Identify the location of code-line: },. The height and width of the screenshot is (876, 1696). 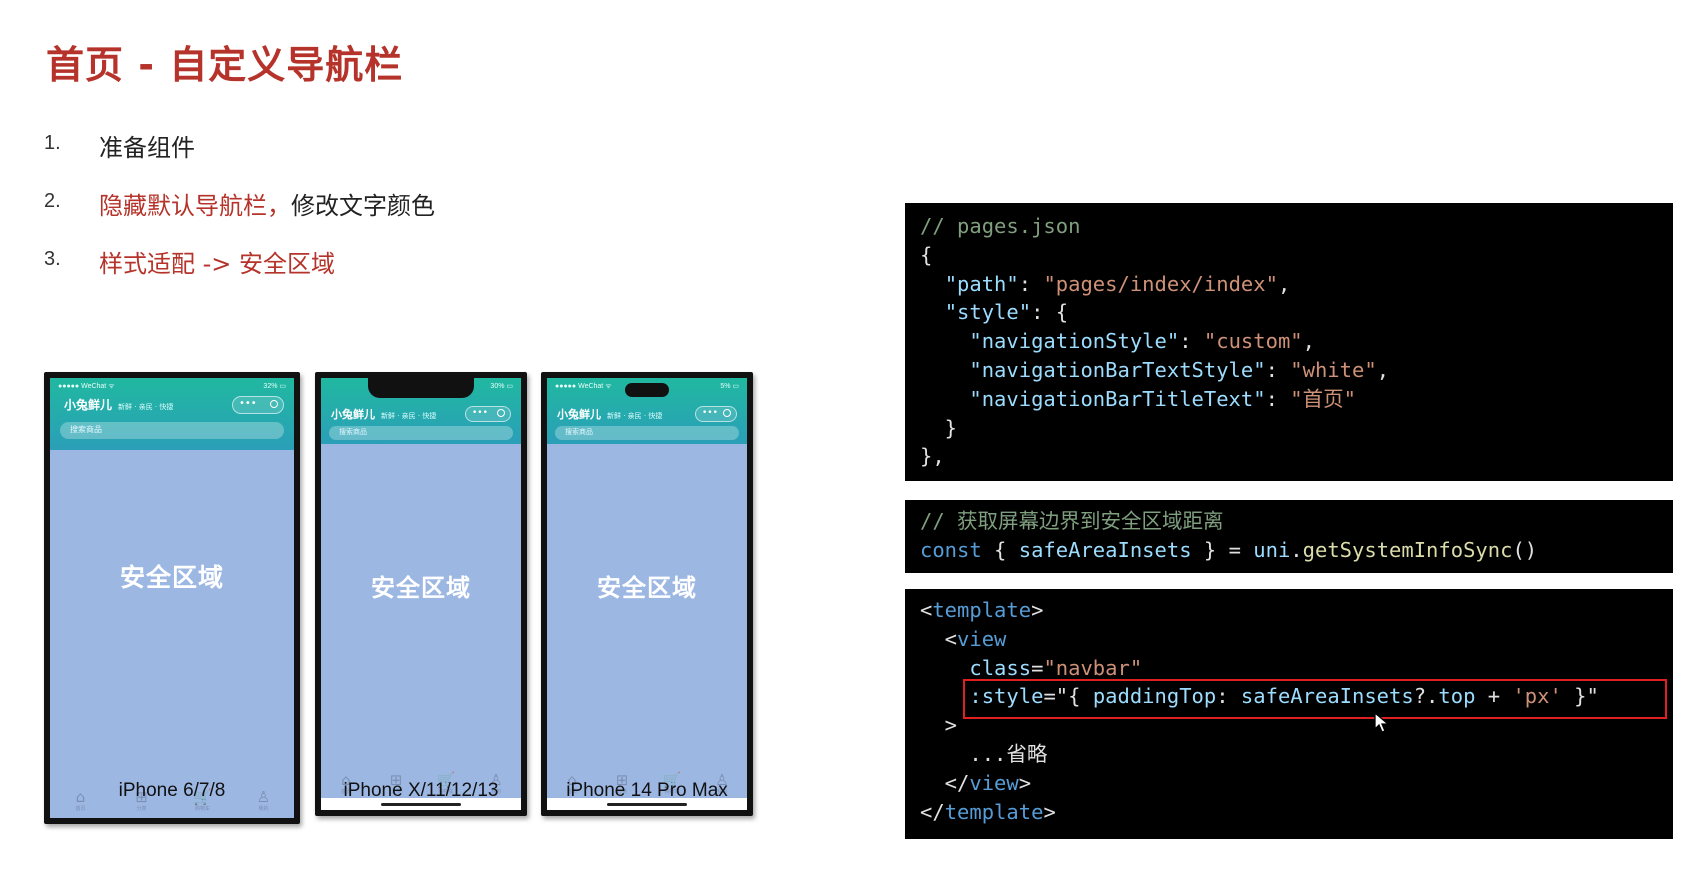
(932, 456).